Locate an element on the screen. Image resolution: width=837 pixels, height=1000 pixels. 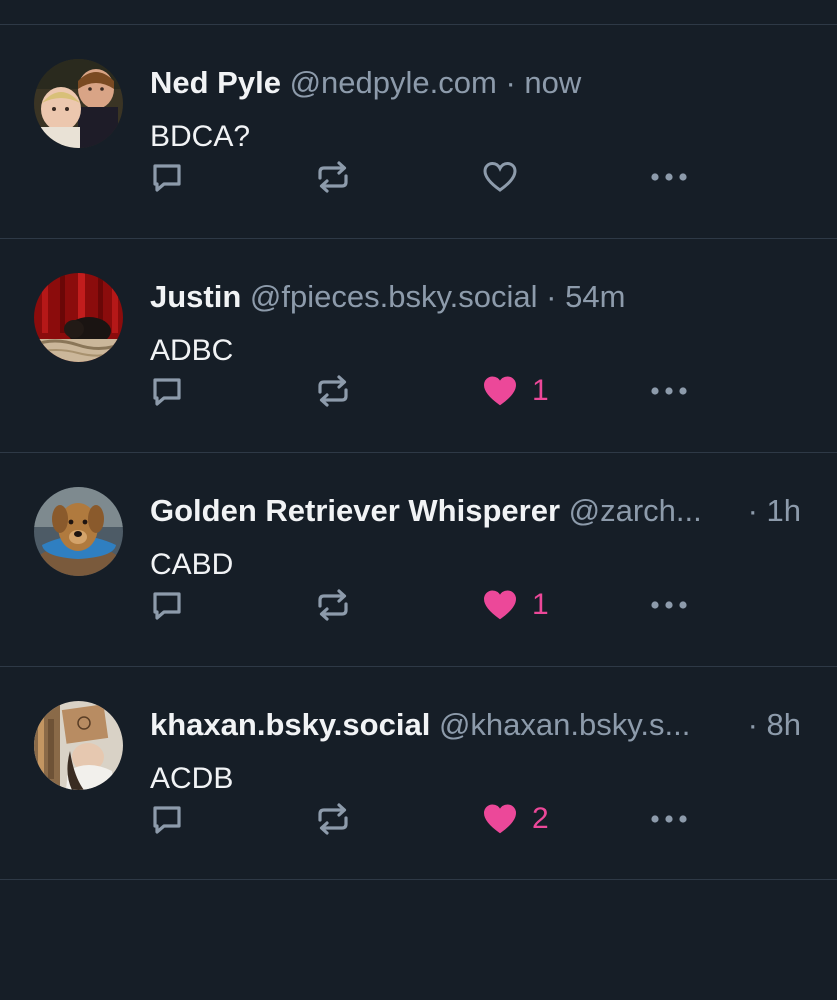
timestamp: · 1h is located at coordinates (774, 511).